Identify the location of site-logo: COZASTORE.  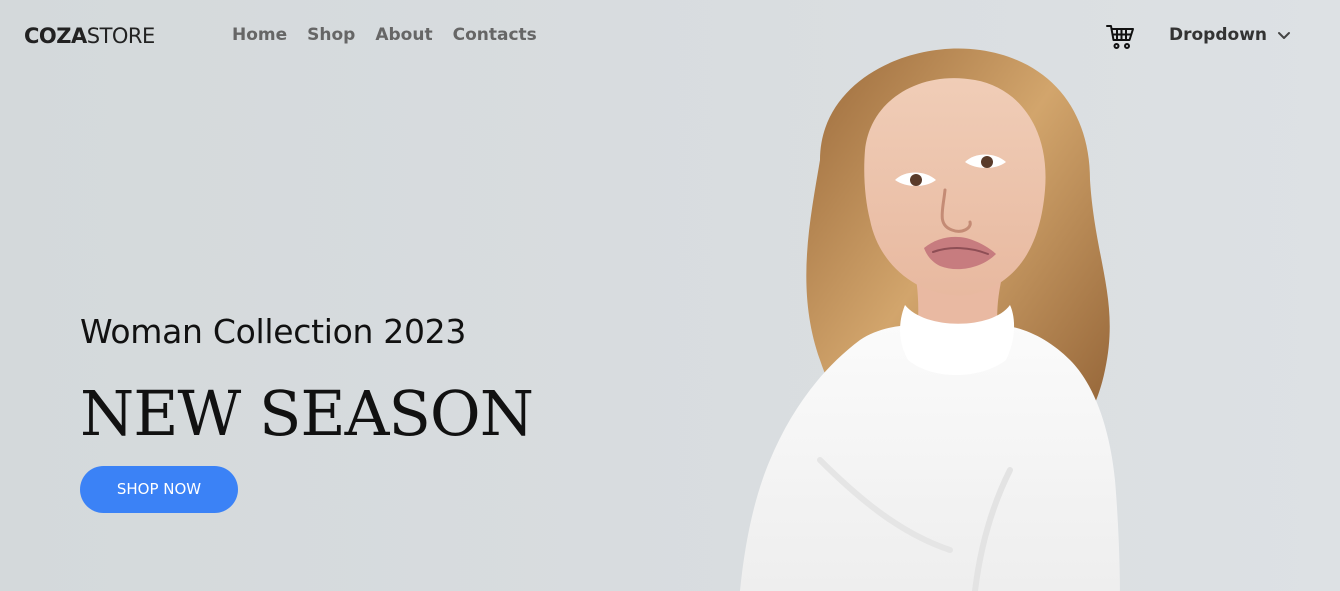
(89, 36).